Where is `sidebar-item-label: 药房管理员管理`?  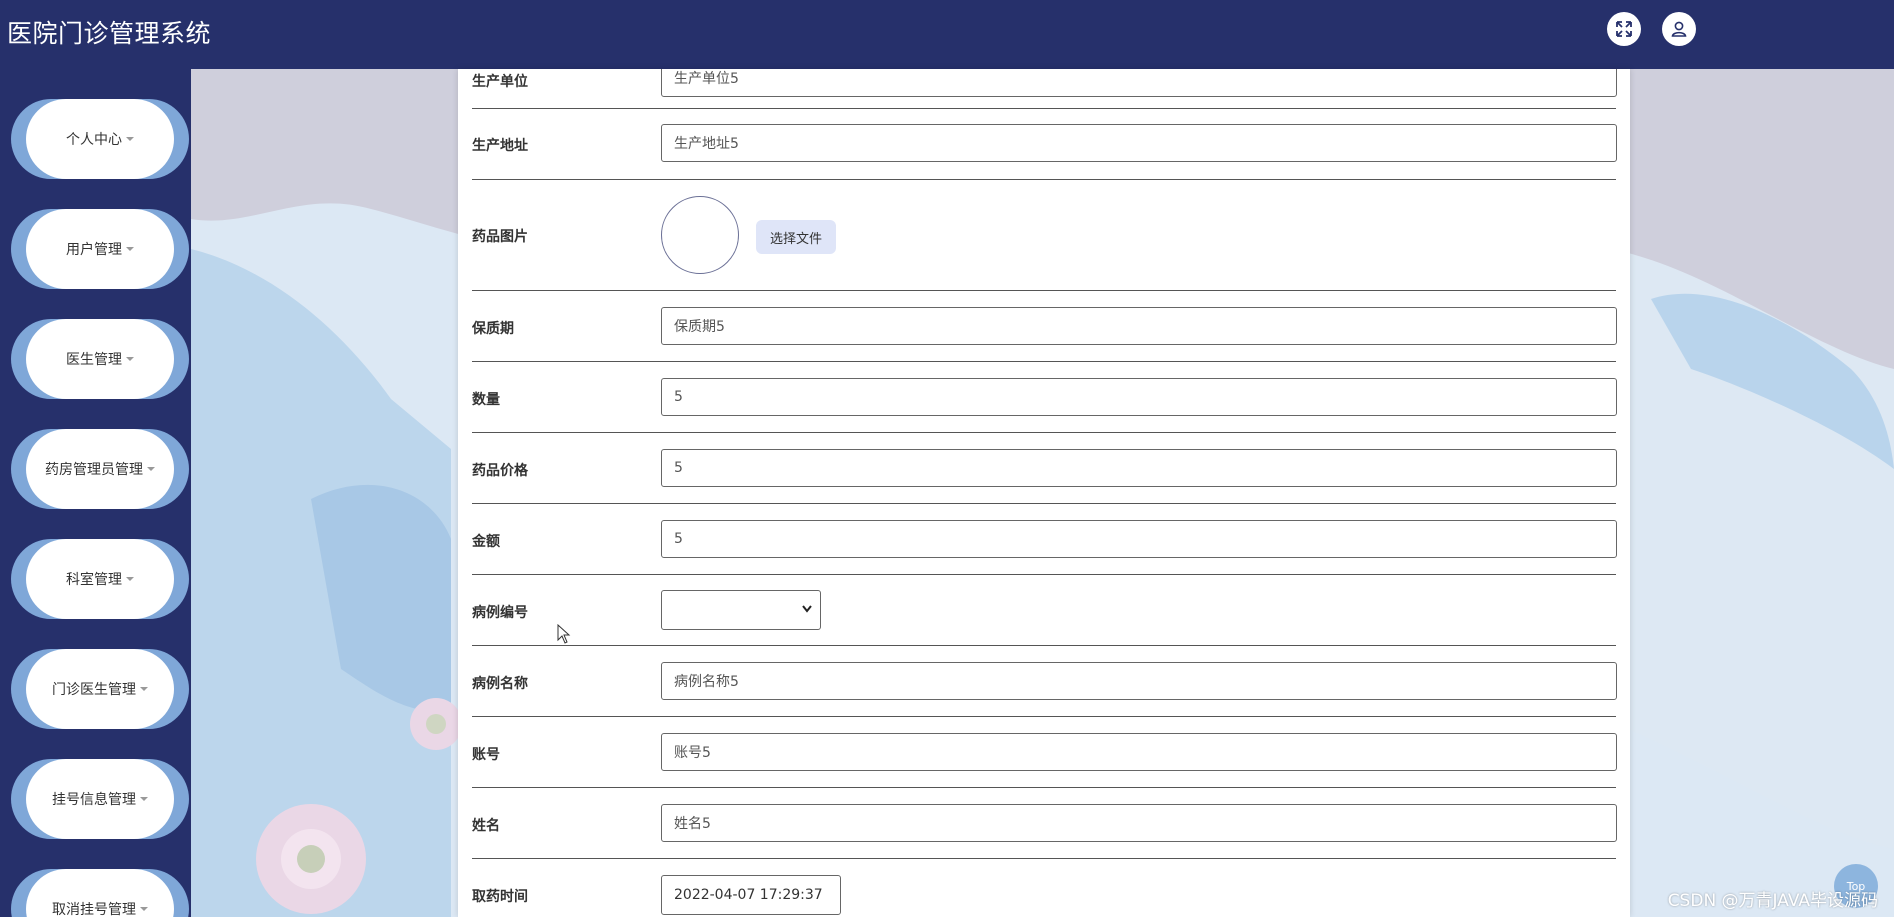
sidebar-item-label: 药房管理员管理 is located at coordinates (94, 470).